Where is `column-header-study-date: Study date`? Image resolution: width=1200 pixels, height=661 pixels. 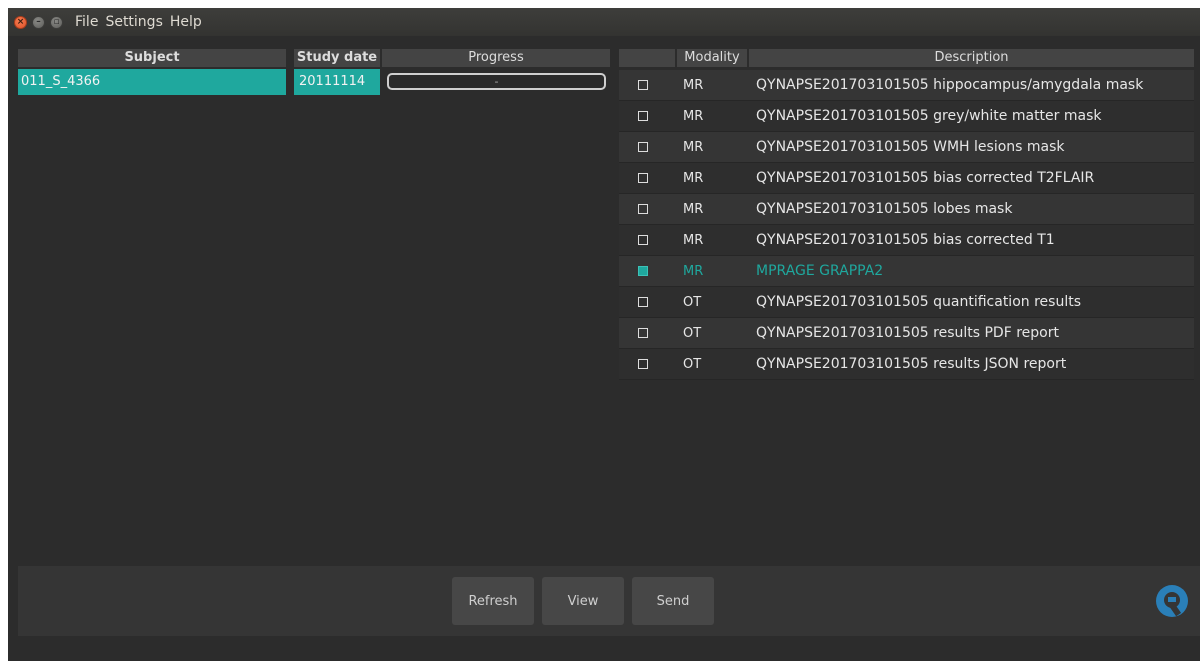
column-header-study-date: Study date is located at coordinates (337, 58).